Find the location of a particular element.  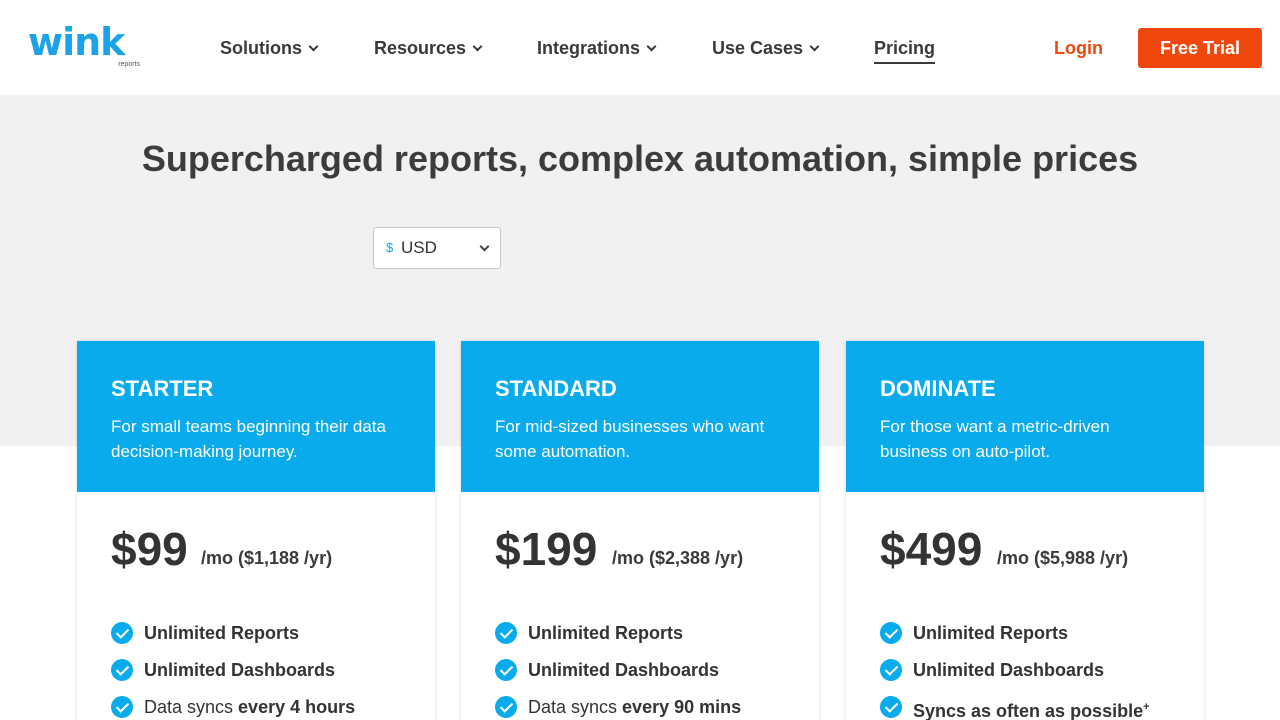

nav-integrations: Integrations is located at coordinates (597, 48).